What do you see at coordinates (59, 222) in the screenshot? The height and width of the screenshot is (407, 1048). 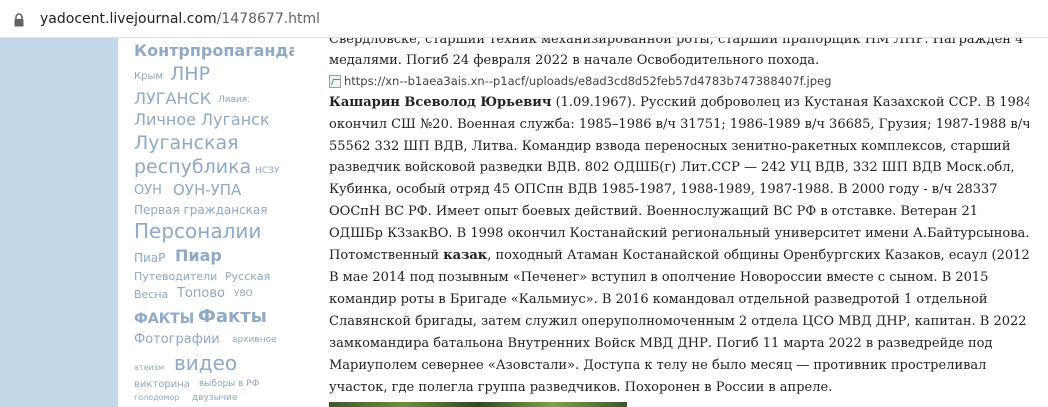 I see `left-gutter` at bounding box center [59, 222].